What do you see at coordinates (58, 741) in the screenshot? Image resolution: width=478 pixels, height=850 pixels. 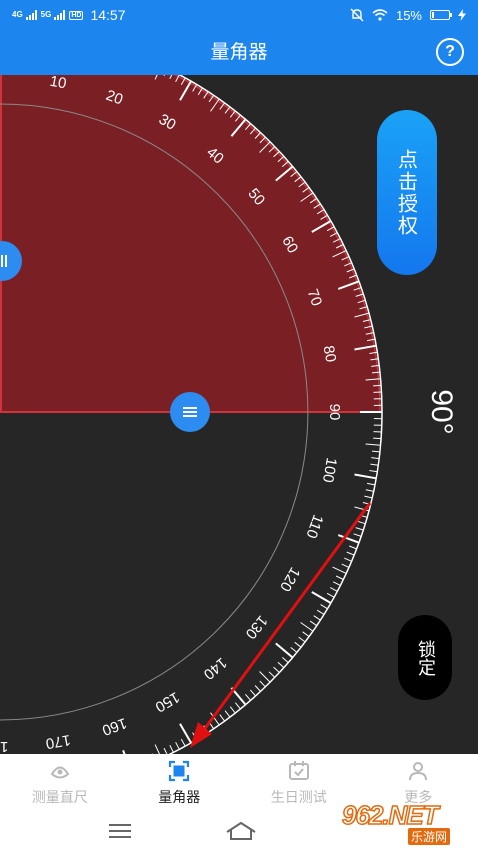 I see `tick-label: 170` at bounding box center [58, 741].